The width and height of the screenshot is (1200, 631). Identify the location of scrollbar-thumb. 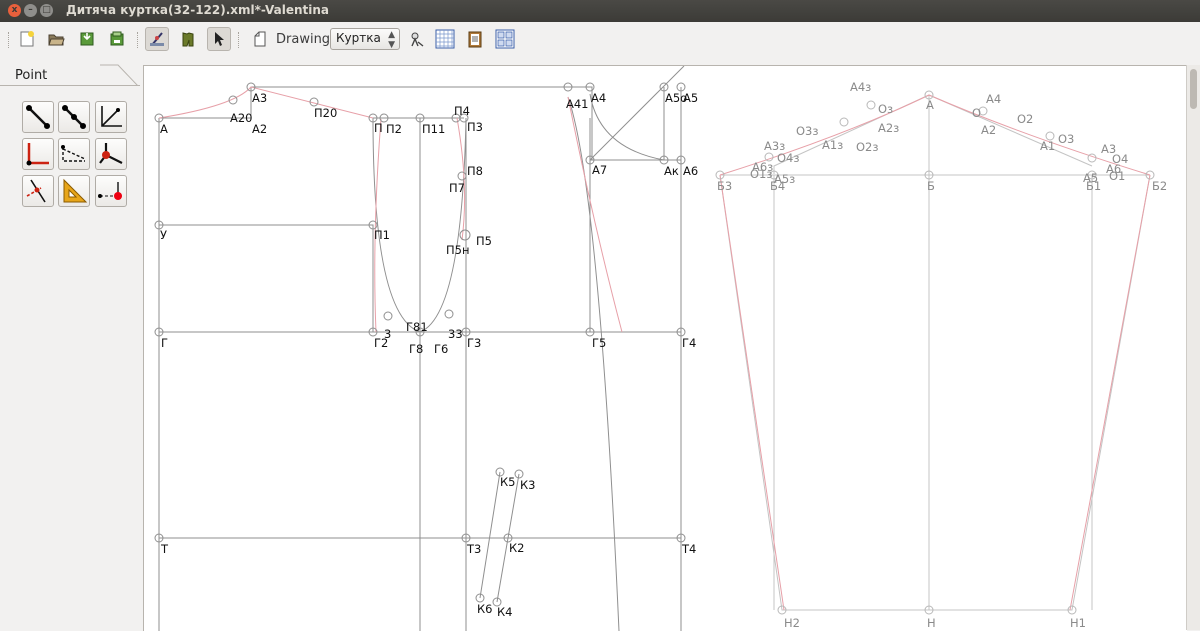
(1193, 89).